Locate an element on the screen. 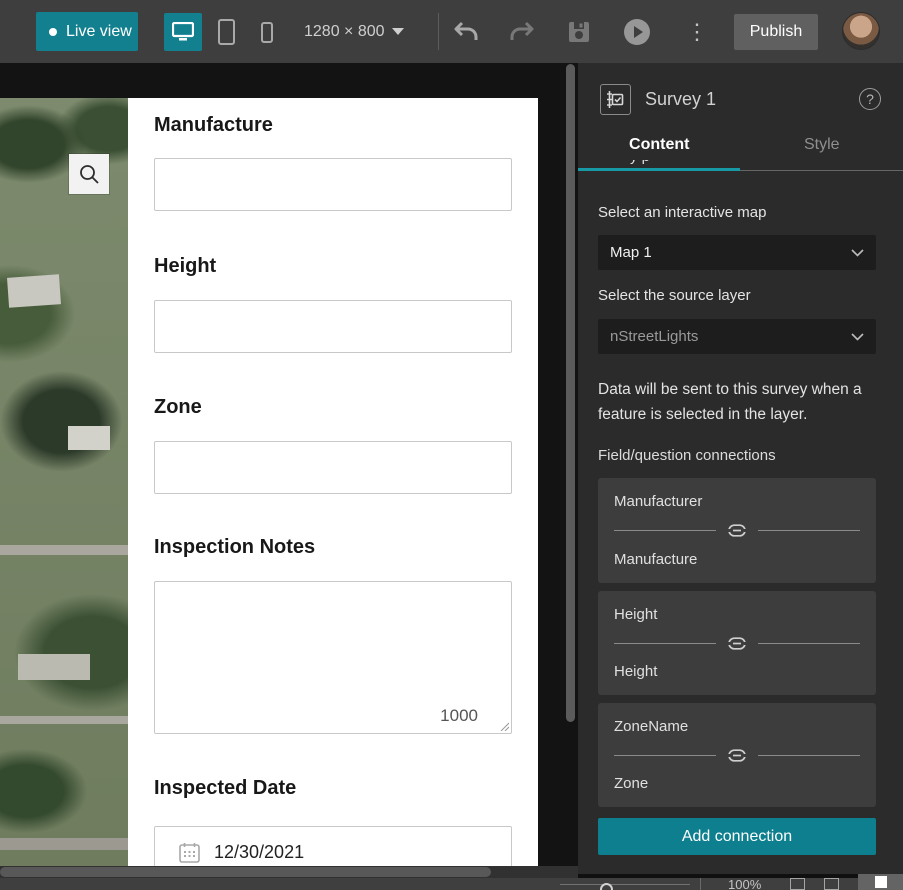 Image resolution: width=903 pixels, height=890 pixels. field-label-zone: Zone is located at coordinates (178, 407).